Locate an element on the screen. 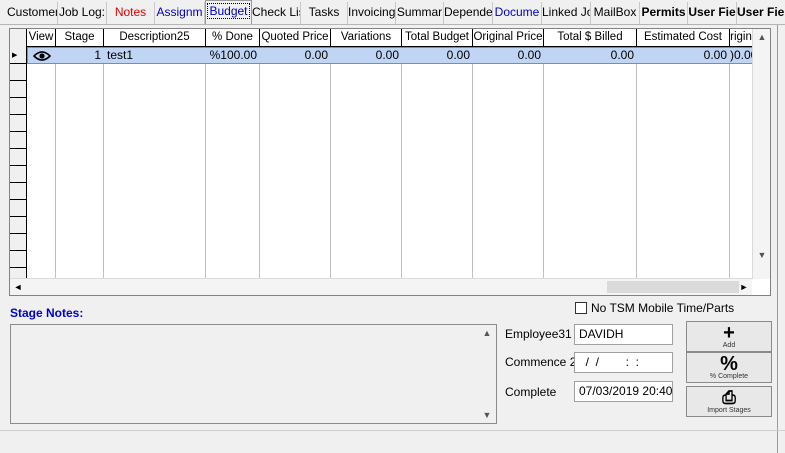  plus-icon: + is located at coordinates (729, 333).